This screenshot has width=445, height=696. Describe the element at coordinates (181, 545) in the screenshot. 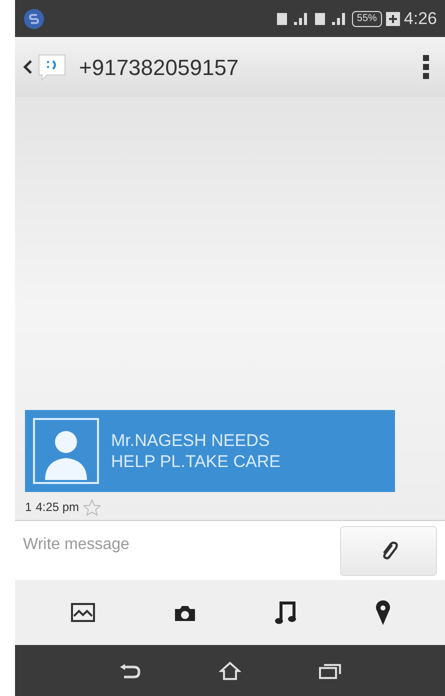

I see `message-input-field: Write message` at that location.